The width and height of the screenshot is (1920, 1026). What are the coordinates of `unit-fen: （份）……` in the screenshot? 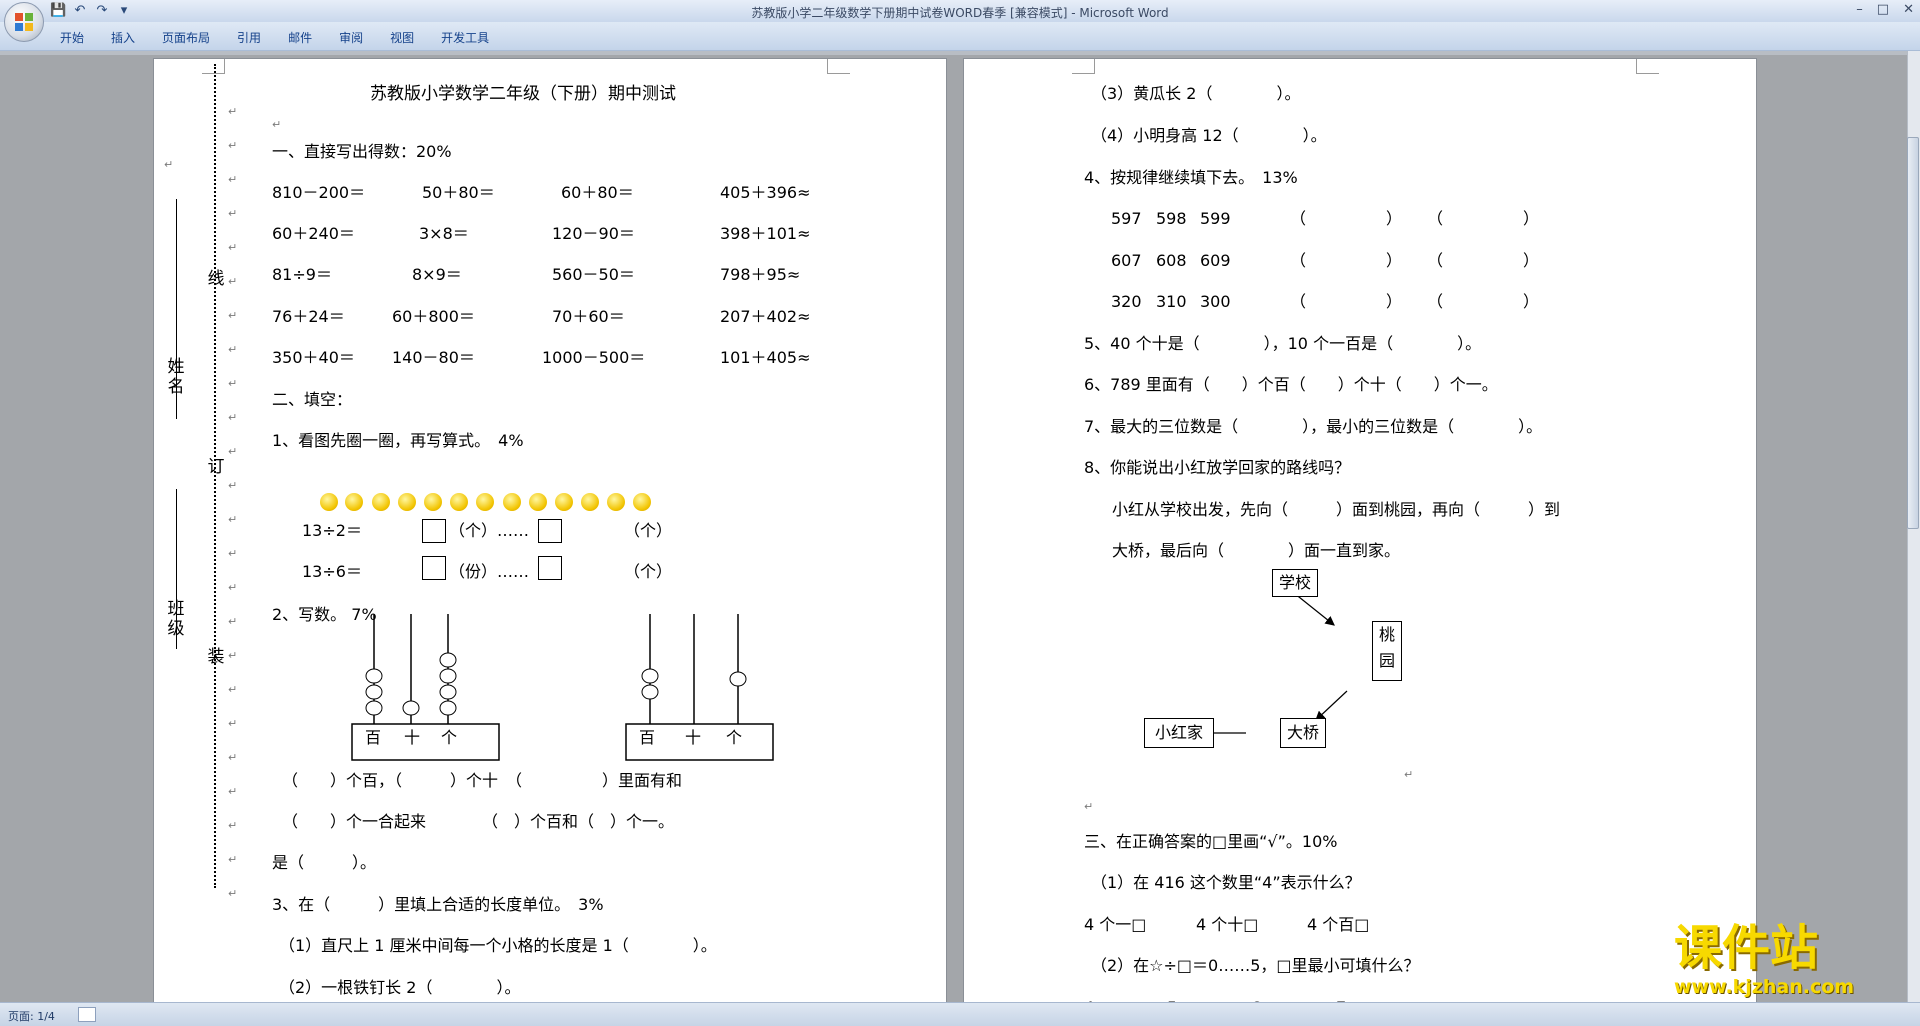 It's located at (489, 571).